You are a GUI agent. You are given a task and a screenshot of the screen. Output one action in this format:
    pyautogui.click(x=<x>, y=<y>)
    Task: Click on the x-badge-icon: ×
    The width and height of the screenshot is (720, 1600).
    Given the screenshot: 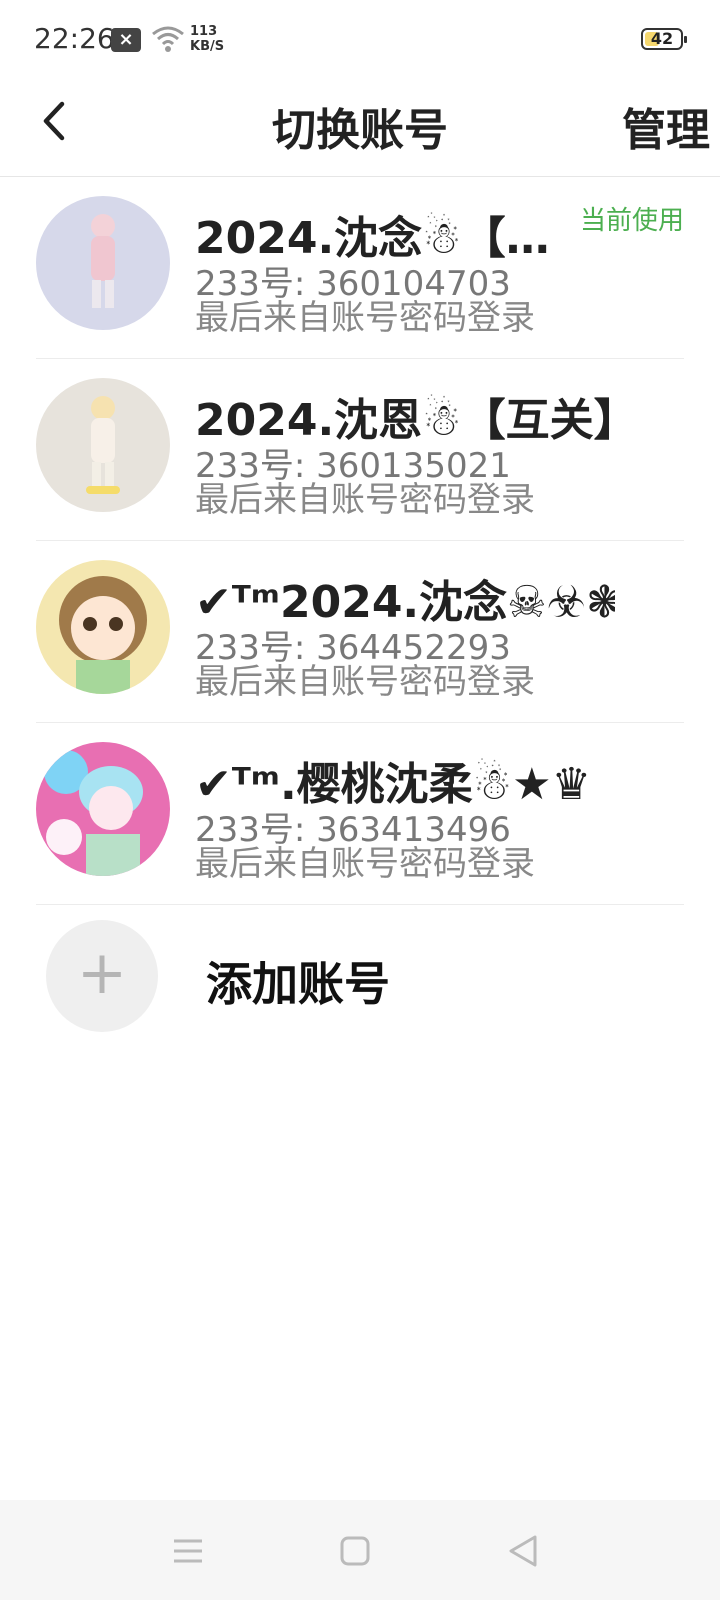 What is the action you would take?
    pyautogui.click(x=126, y=40)
    